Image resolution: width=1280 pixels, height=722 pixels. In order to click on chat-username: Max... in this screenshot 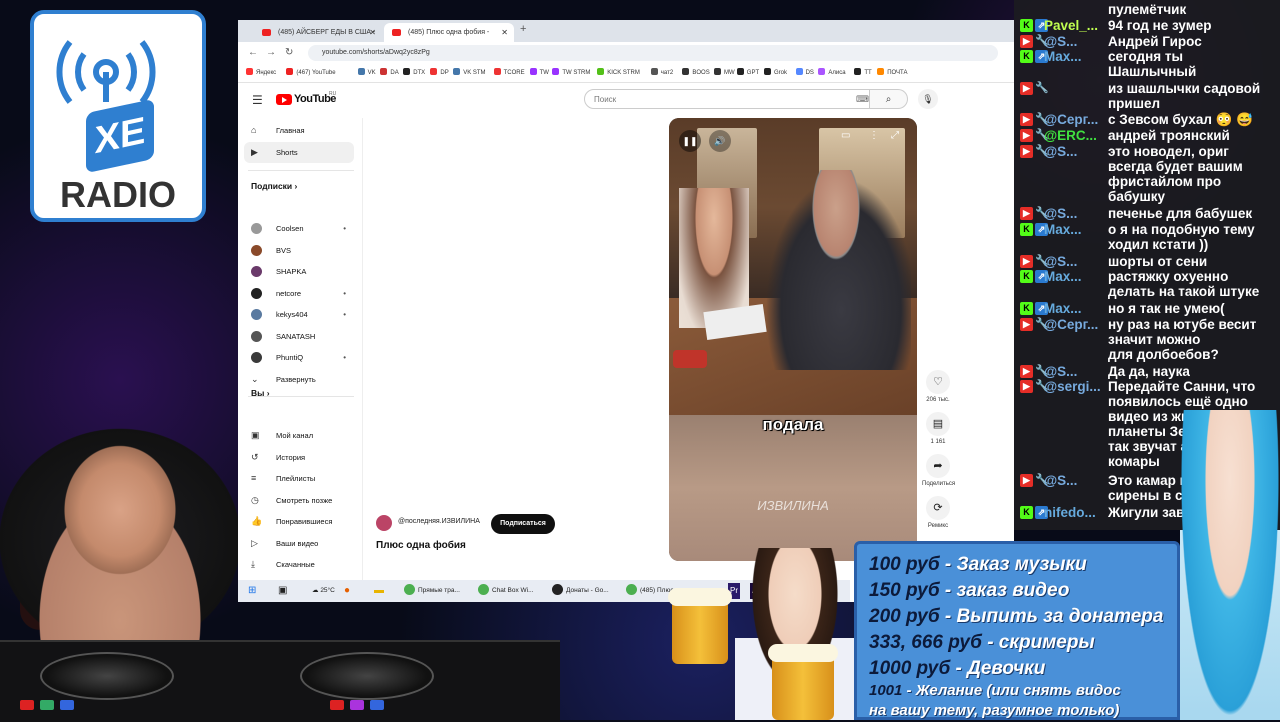, I will do `click(1063, 277)`.